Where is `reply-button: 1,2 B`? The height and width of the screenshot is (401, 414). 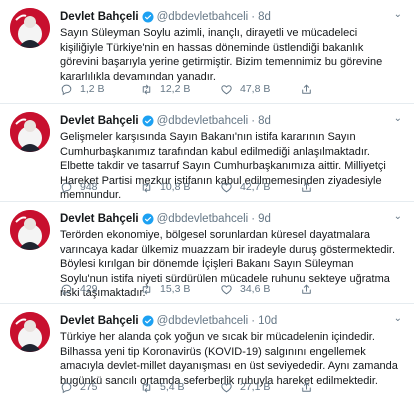 reply-button: 1,2 B is located at coordinates (100, 89).